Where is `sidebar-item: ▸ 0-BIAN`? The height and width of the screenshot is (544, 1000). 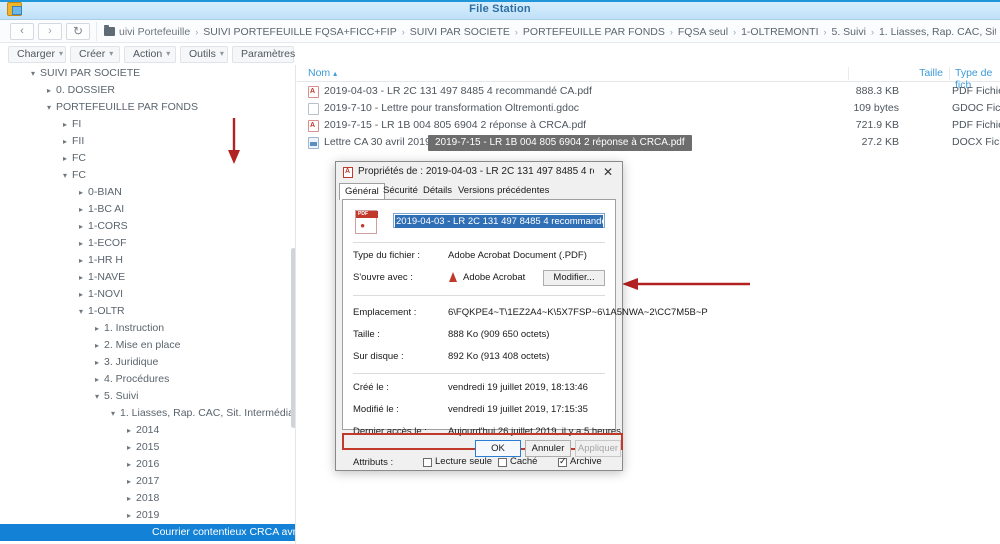 sidebar-item: ▸ 0-BIAN is located at coordinates (147, 192).